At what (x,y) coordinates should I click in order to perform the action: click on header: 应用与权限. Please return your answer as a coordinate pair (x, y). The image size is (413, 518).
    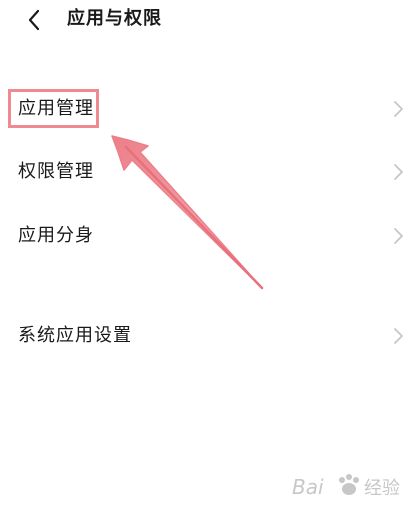
    Looking at the image, I should click on (206, 20).